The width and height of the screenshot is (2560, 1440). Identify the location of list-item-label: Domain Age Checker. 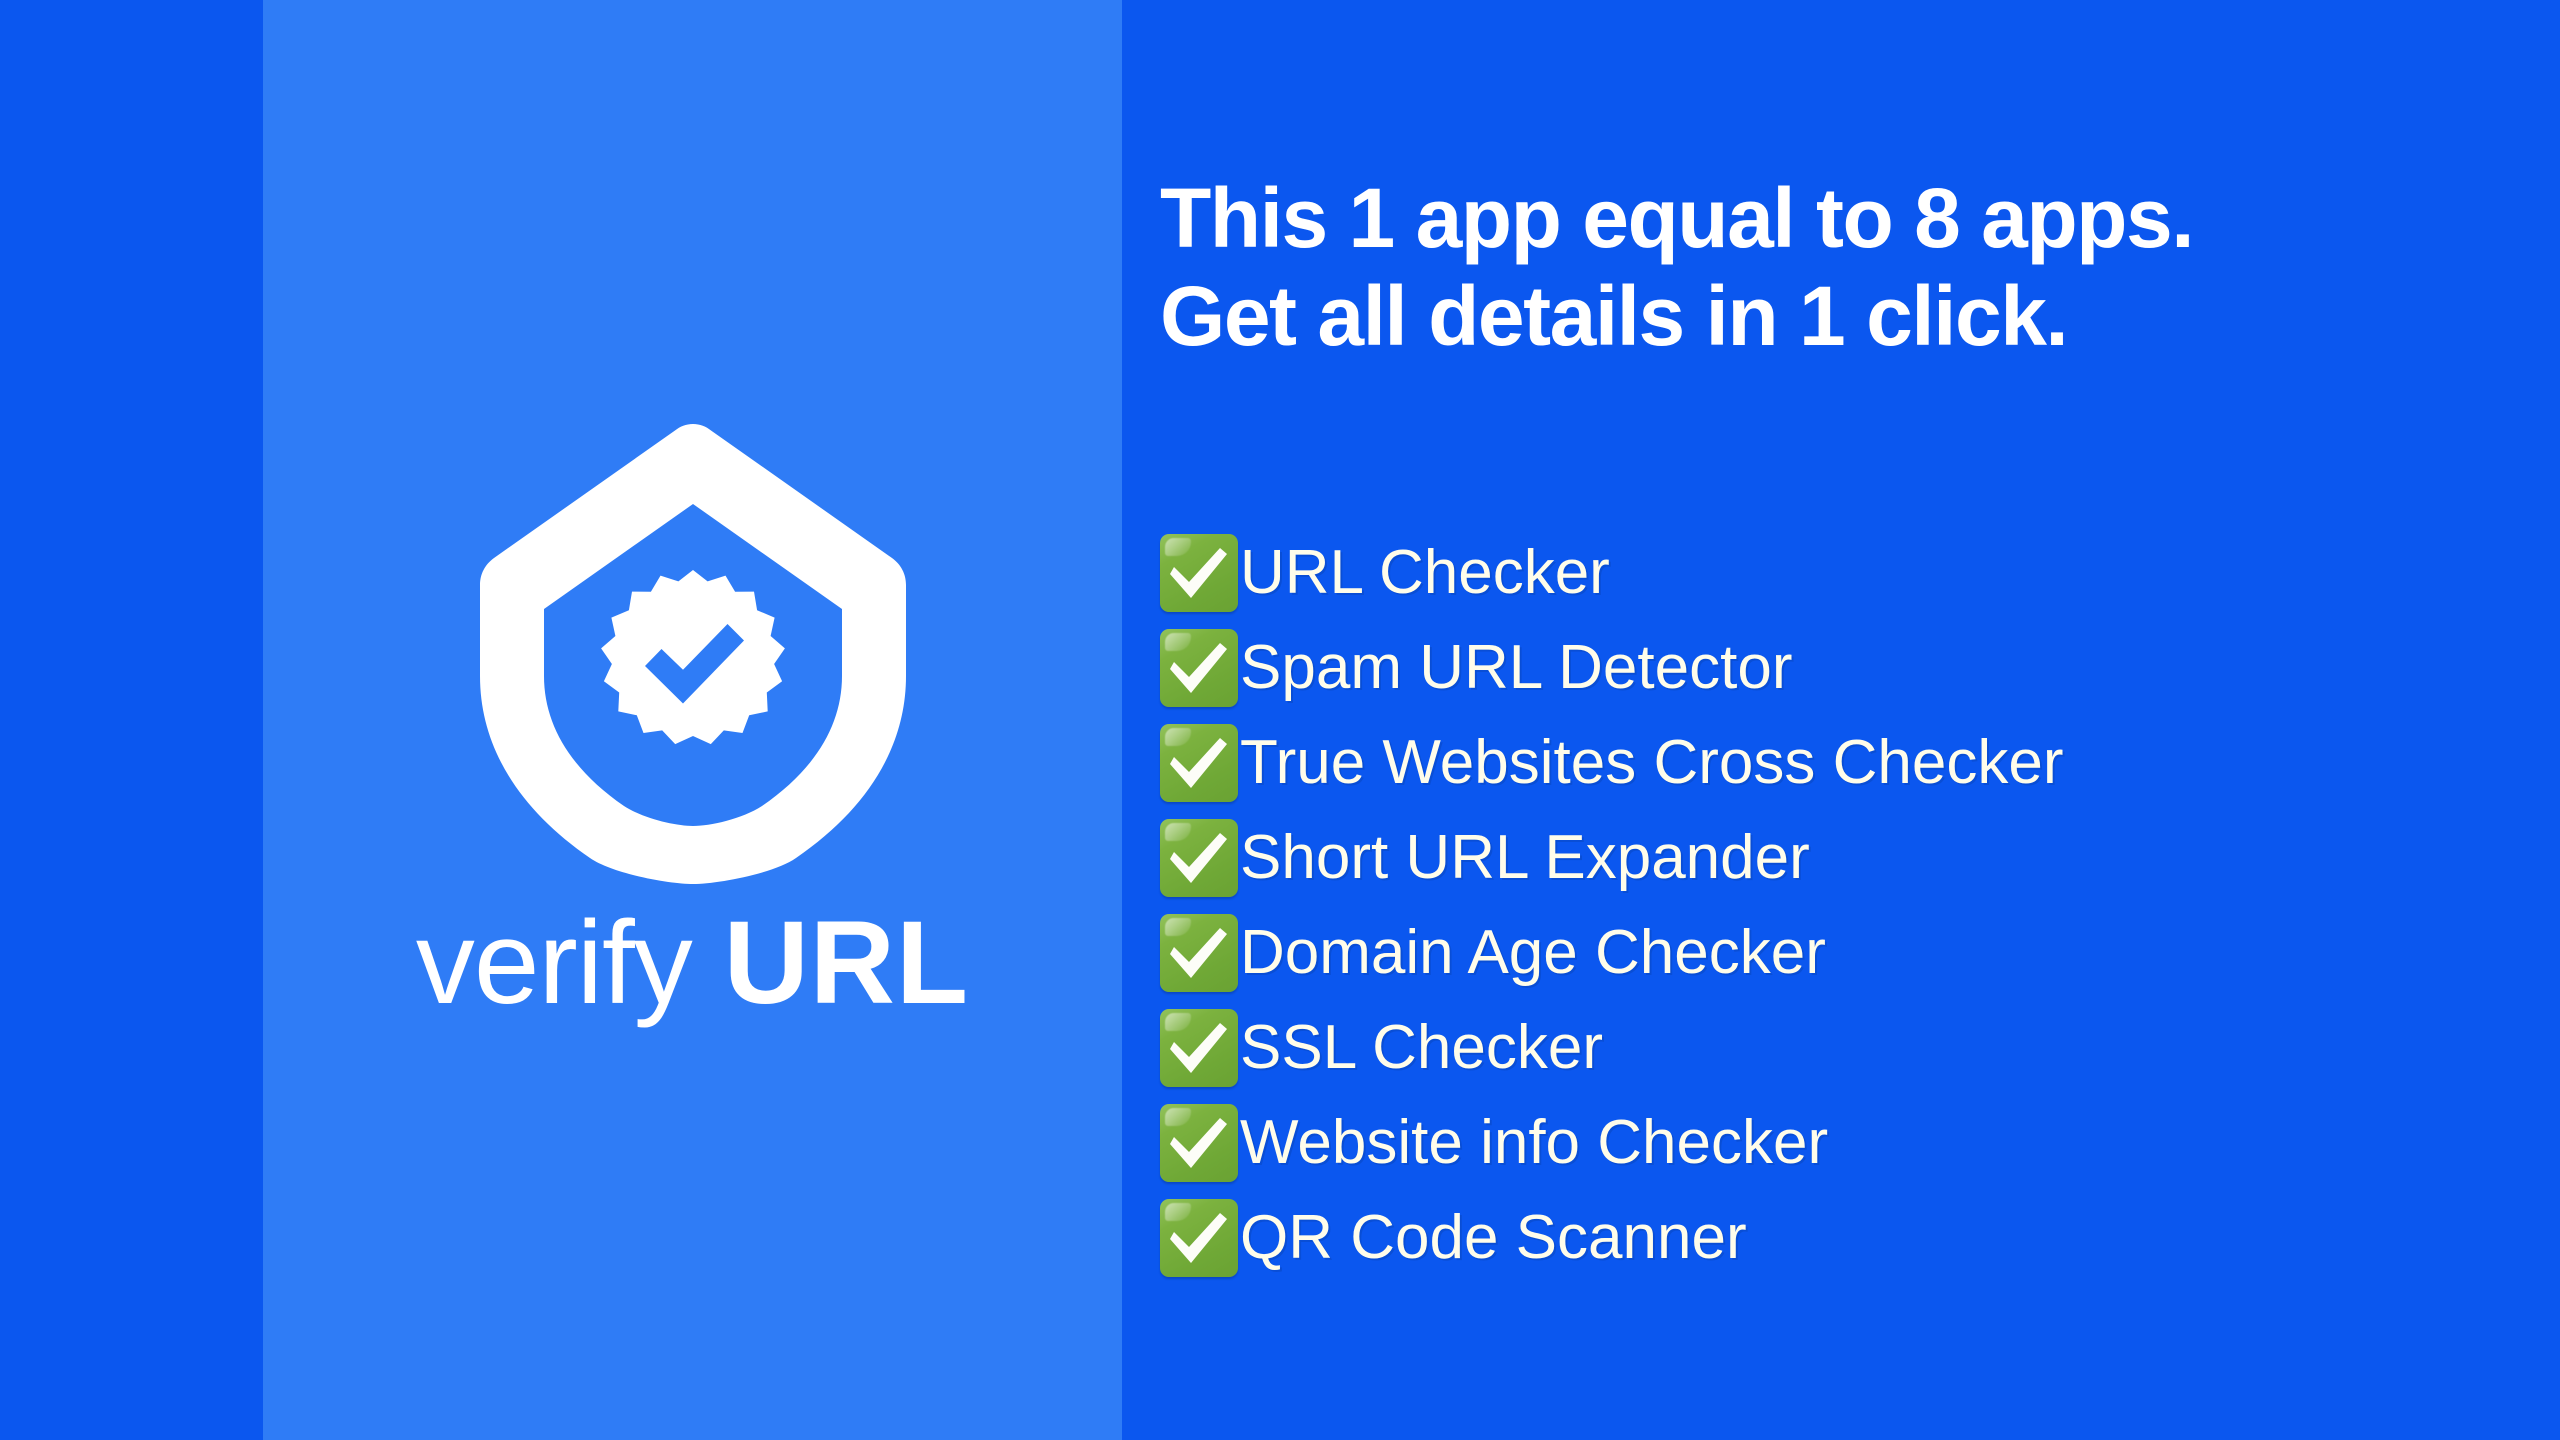
(1533, 952).